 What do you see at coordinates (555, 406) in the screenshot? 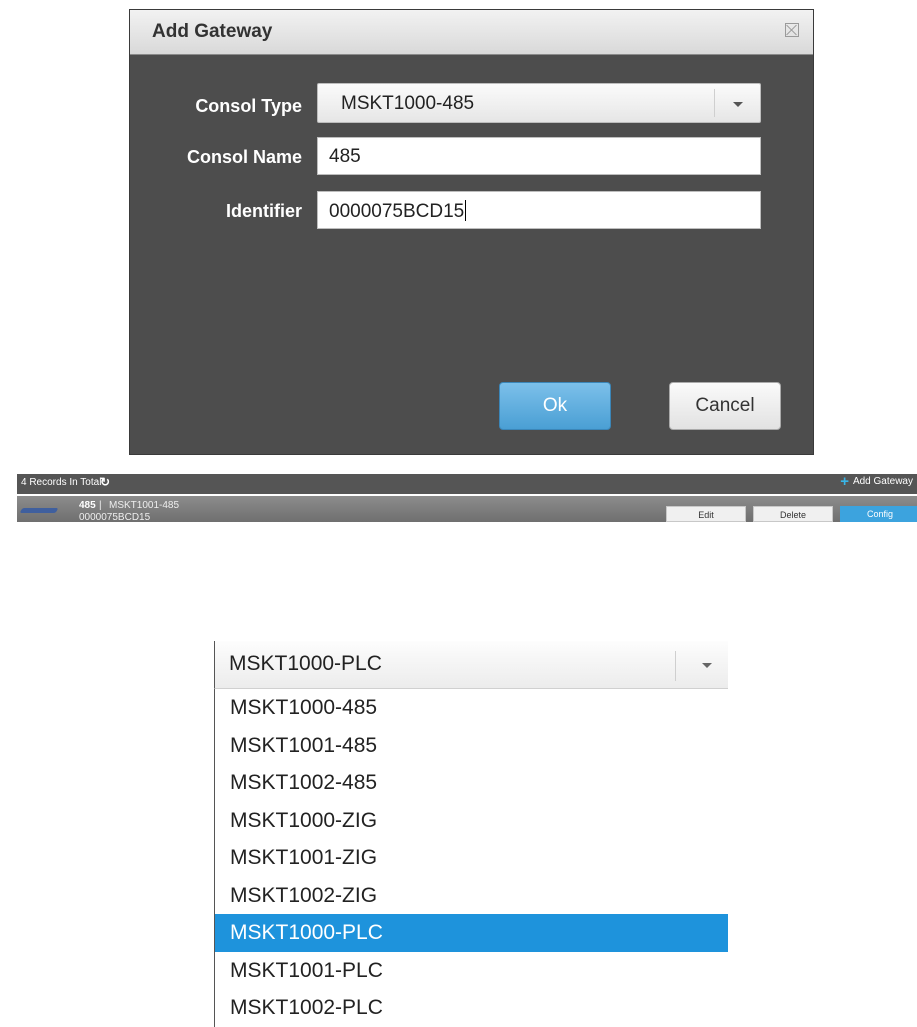
I see `ok-button: Ok` at bounding box center [555, 406].